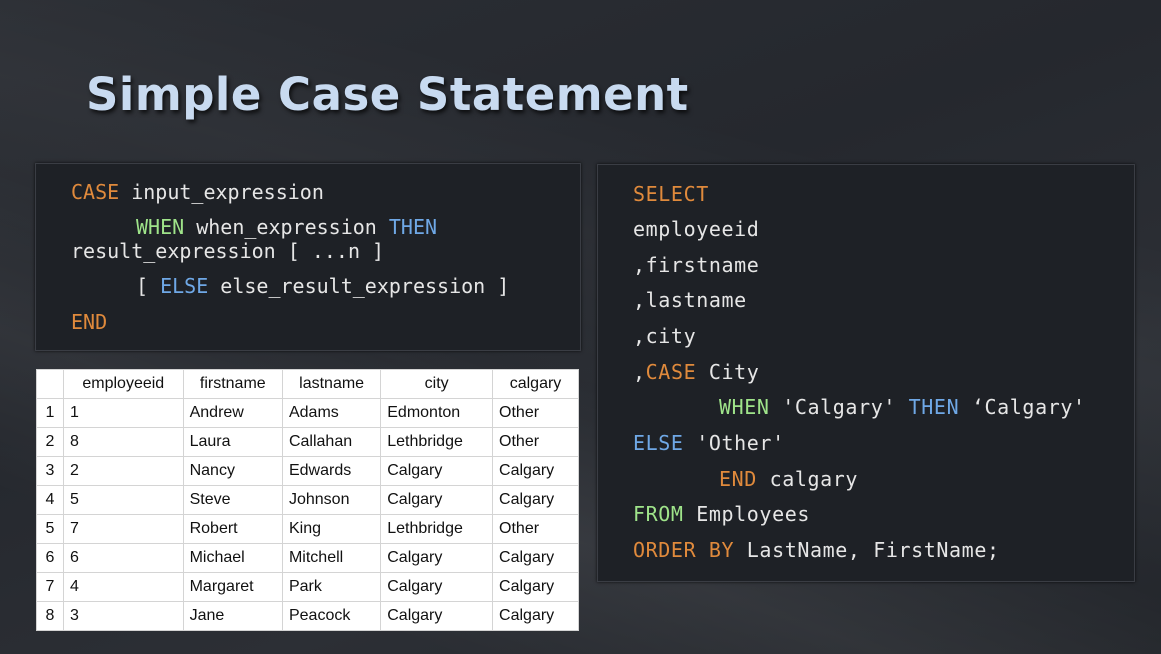  I want to click on query-line-11: ORDER BY LastName, FirstName;, so click(816, 550).